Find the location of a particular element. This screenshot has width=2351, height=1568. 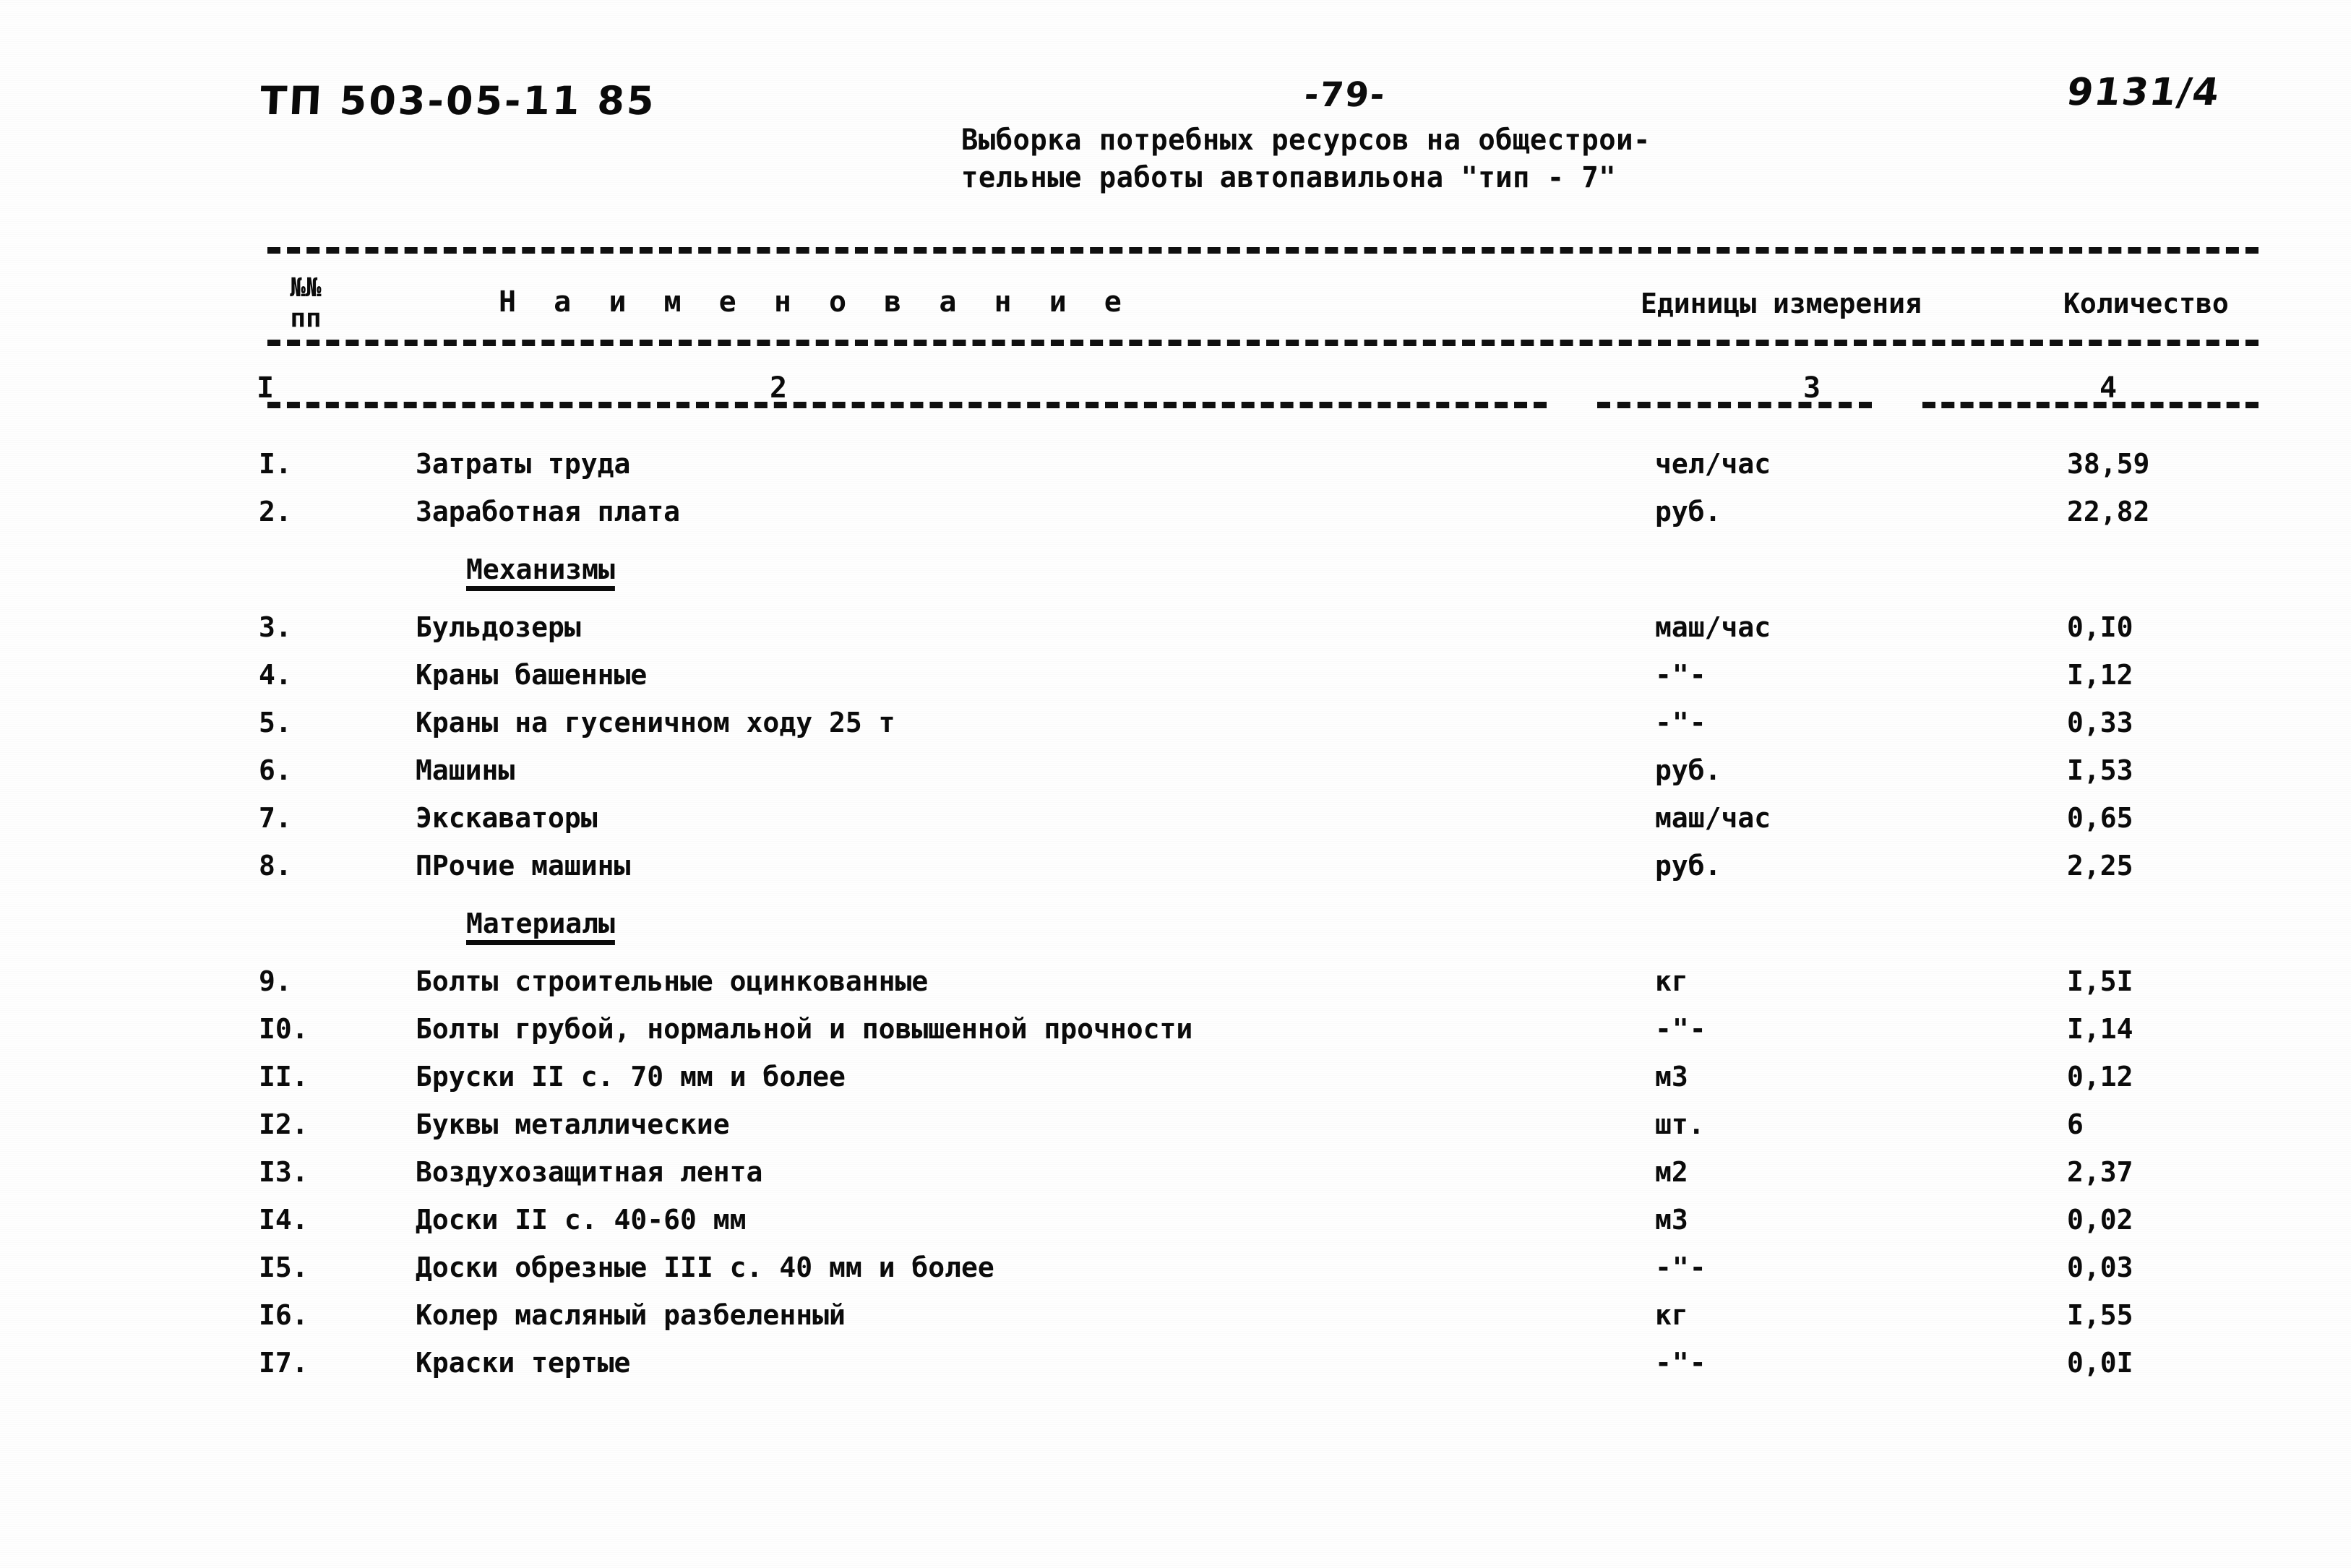

table-row: I2. Буквы металлические шт. 6 is located at coordinates (1175, 1132).